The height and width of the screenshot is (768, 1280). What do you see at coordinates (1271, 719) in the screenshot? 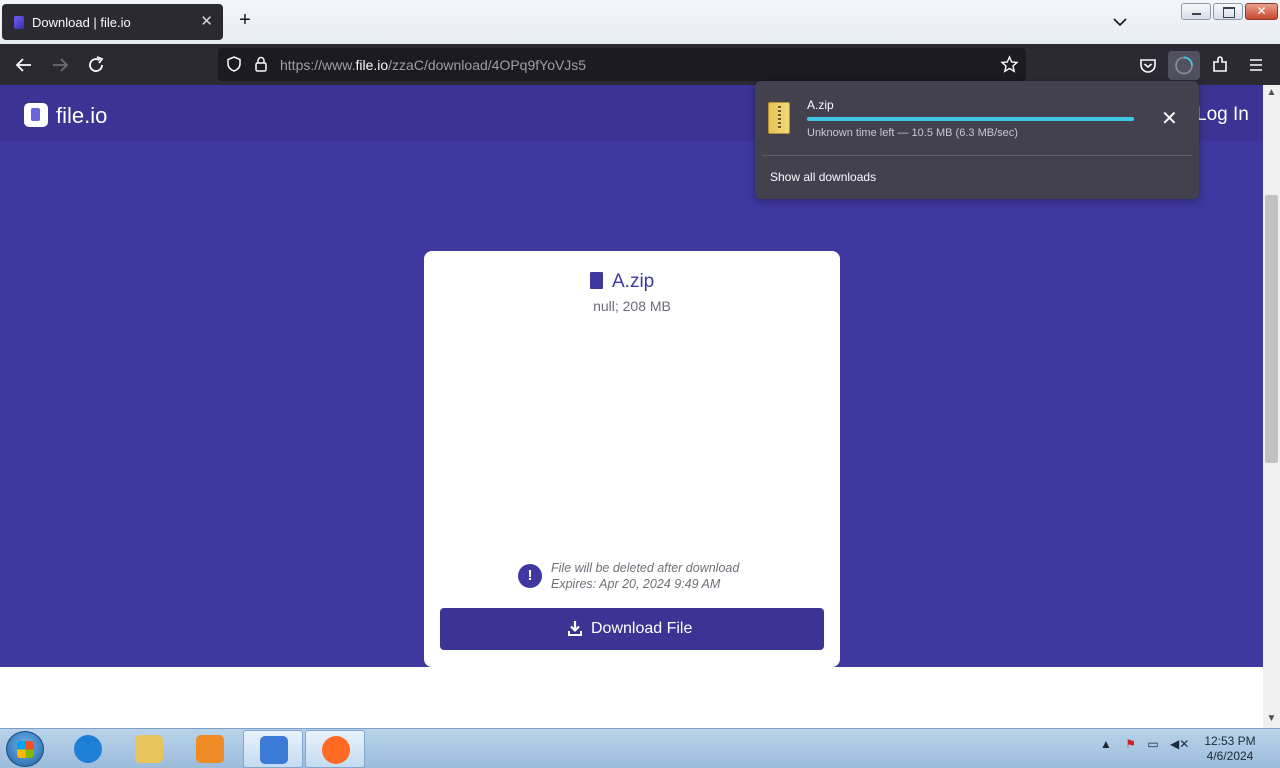
I see `scroll-down-arrow-icon: ▼` at bounding box center [1271, 719].